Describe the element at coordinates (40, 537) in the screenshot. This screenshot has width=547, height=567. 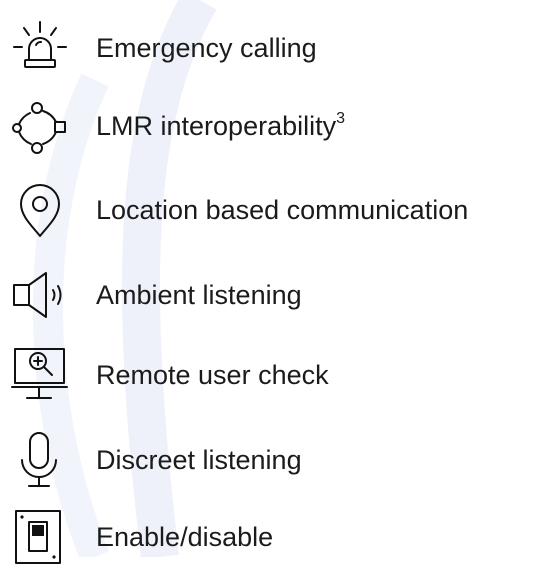
I see `switch-icon` at that location.